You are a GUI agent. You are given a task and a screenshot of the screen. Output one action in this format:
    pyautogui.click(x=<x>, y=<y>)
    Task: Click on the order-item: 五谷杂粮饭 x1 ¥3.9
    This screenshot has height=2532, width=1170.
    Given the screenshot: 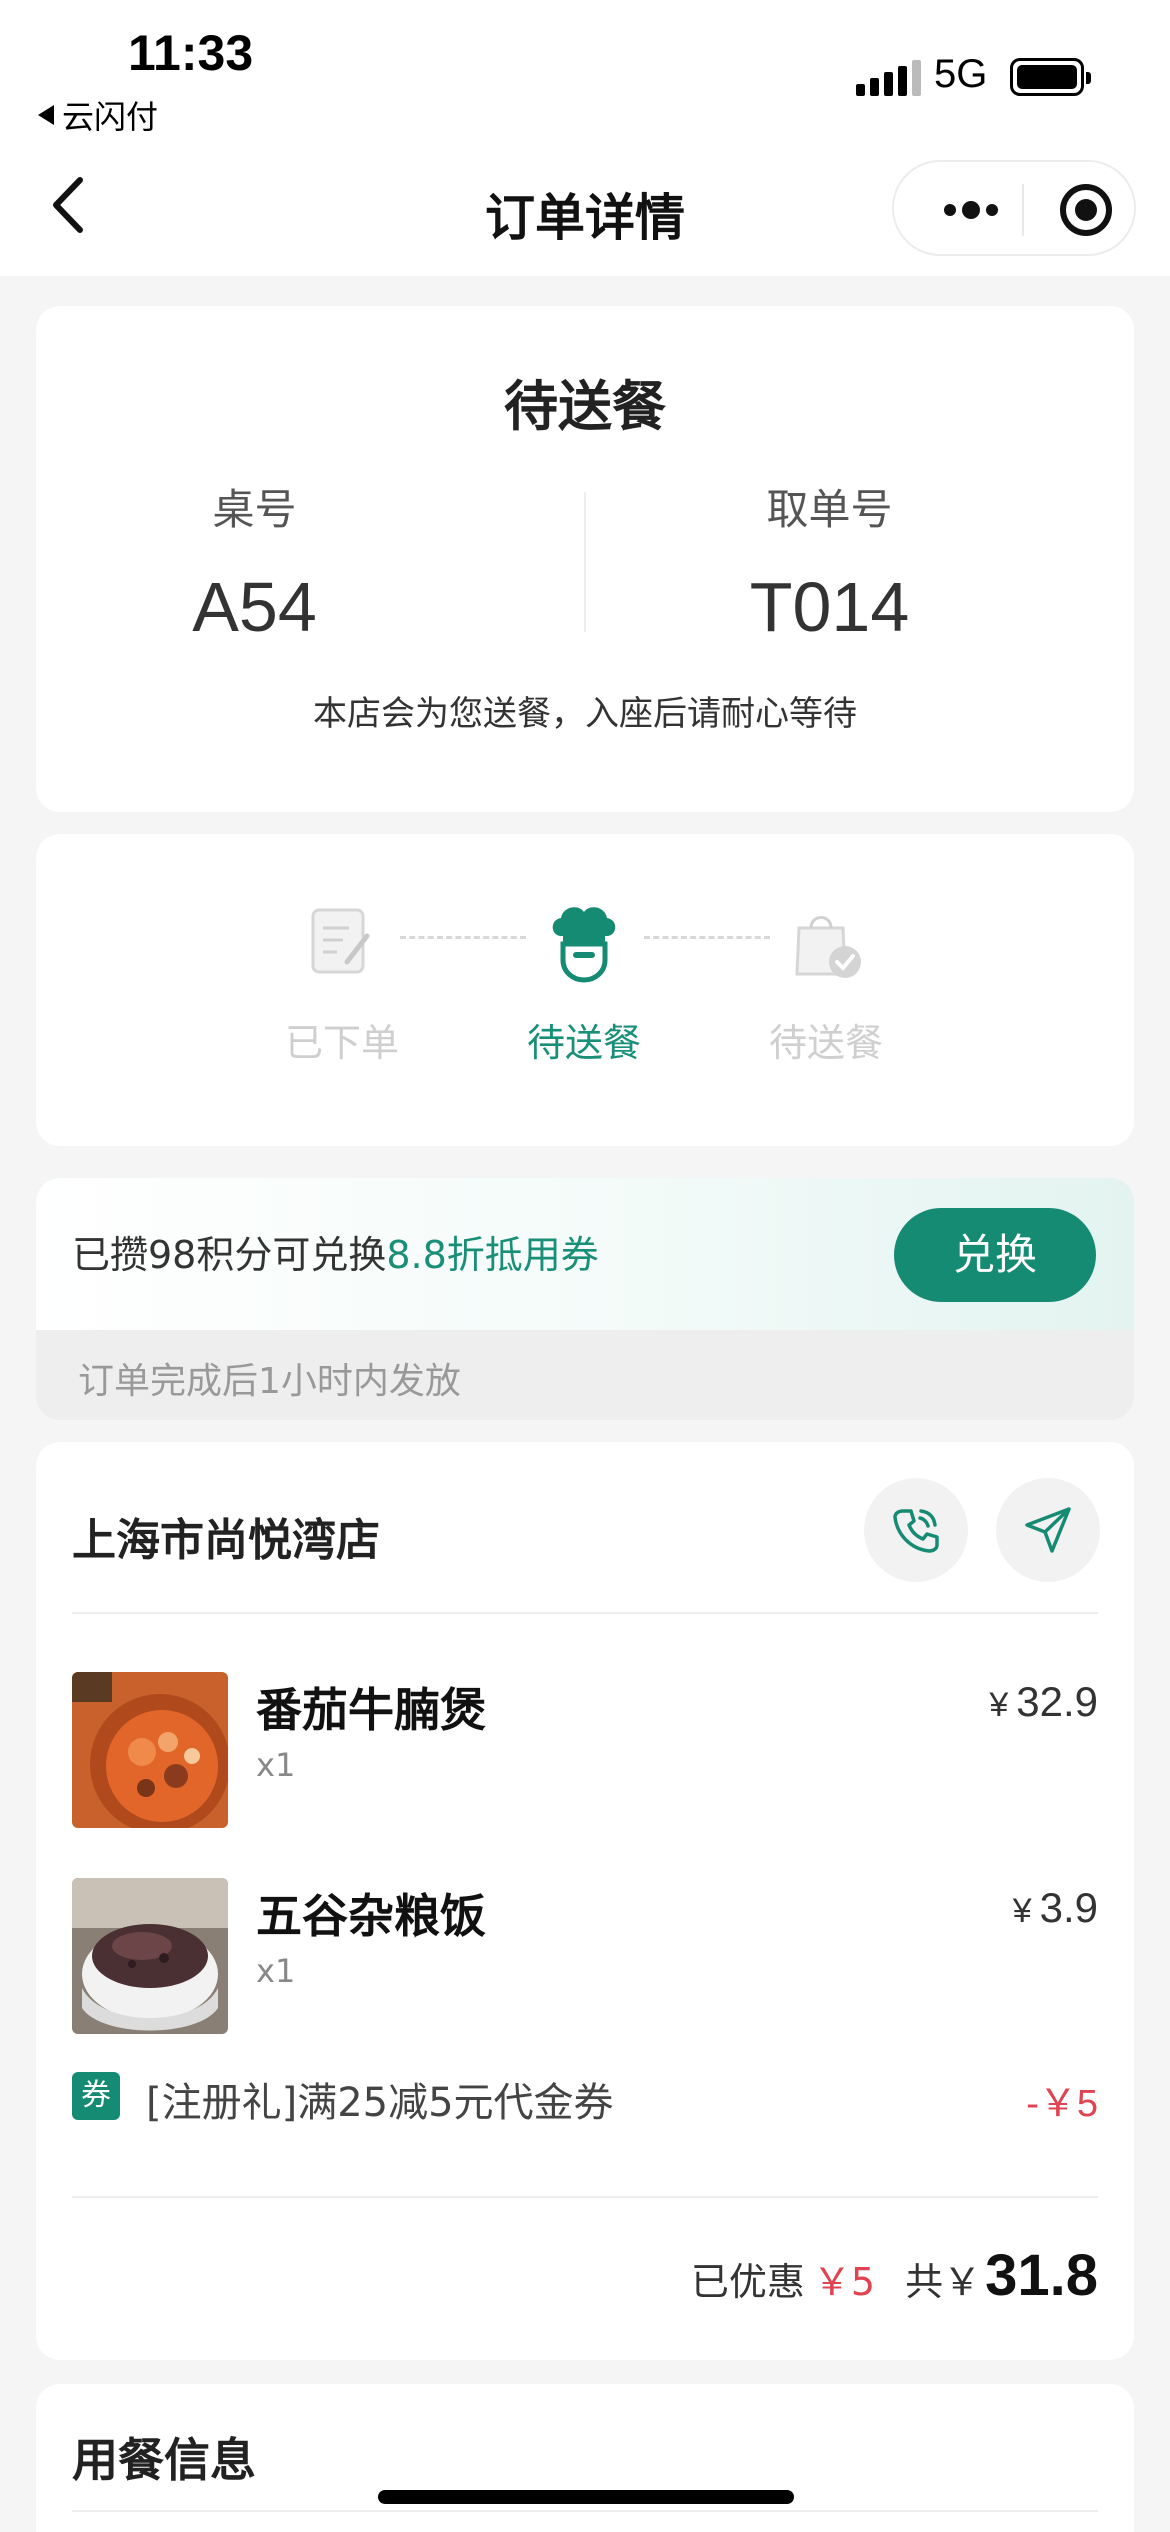 What is the action you would take?
    pyautogui.click(x=585, y=1958)
    